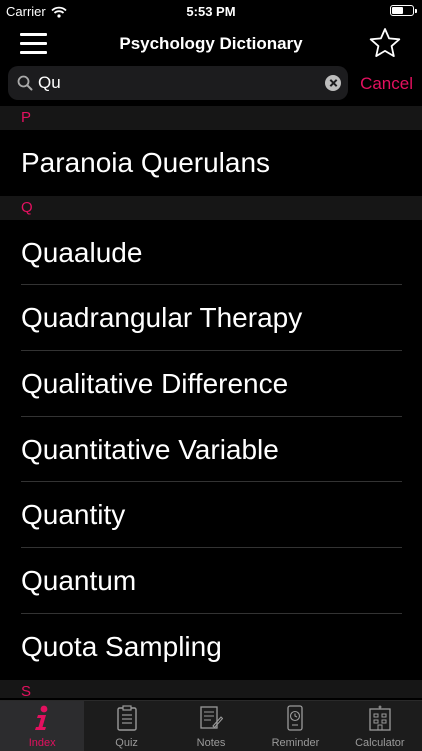  I want to click on status-time: 5:53 PM, so click(211, 11).